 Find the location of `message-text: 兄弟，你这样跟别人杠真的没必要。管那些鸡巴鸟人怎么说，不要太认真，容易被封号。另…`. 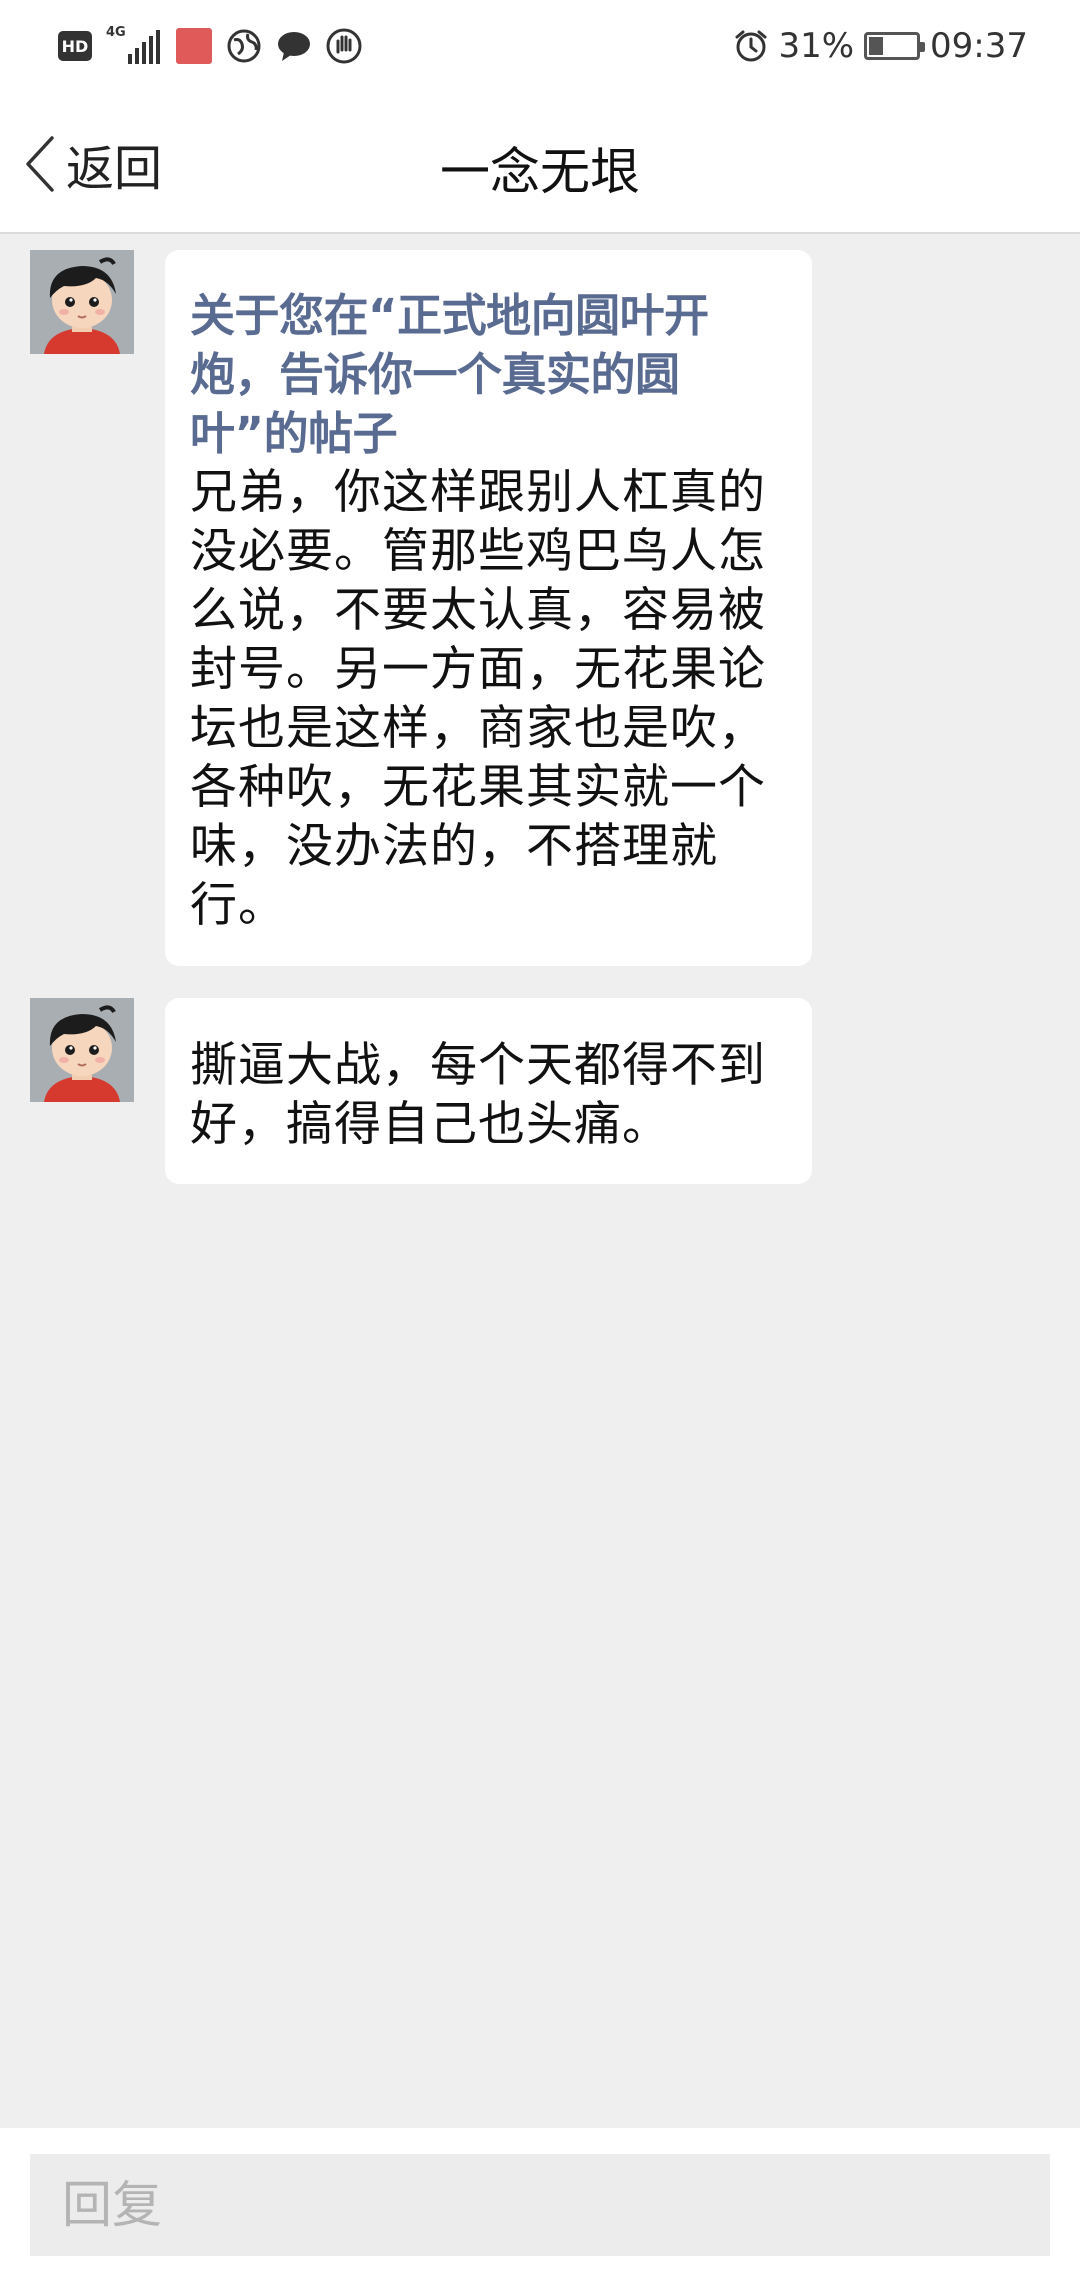

message-text: 兄弟，你这样跟别人杠真的没必要。管那些鸡巴鸟人怎么说，不要太认真，容易被封号。另… is located at coordinates (478, 699).